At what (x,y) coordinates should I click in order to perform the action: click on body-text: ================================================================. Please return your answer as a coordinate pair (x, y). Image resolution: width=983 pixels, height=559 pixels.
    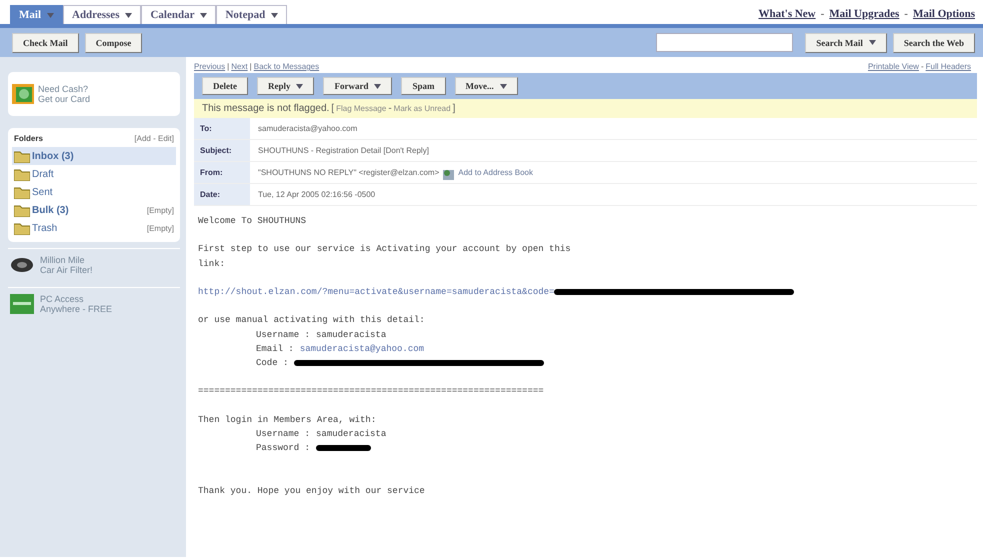
    Looking at the image, I should click on (371, 391).